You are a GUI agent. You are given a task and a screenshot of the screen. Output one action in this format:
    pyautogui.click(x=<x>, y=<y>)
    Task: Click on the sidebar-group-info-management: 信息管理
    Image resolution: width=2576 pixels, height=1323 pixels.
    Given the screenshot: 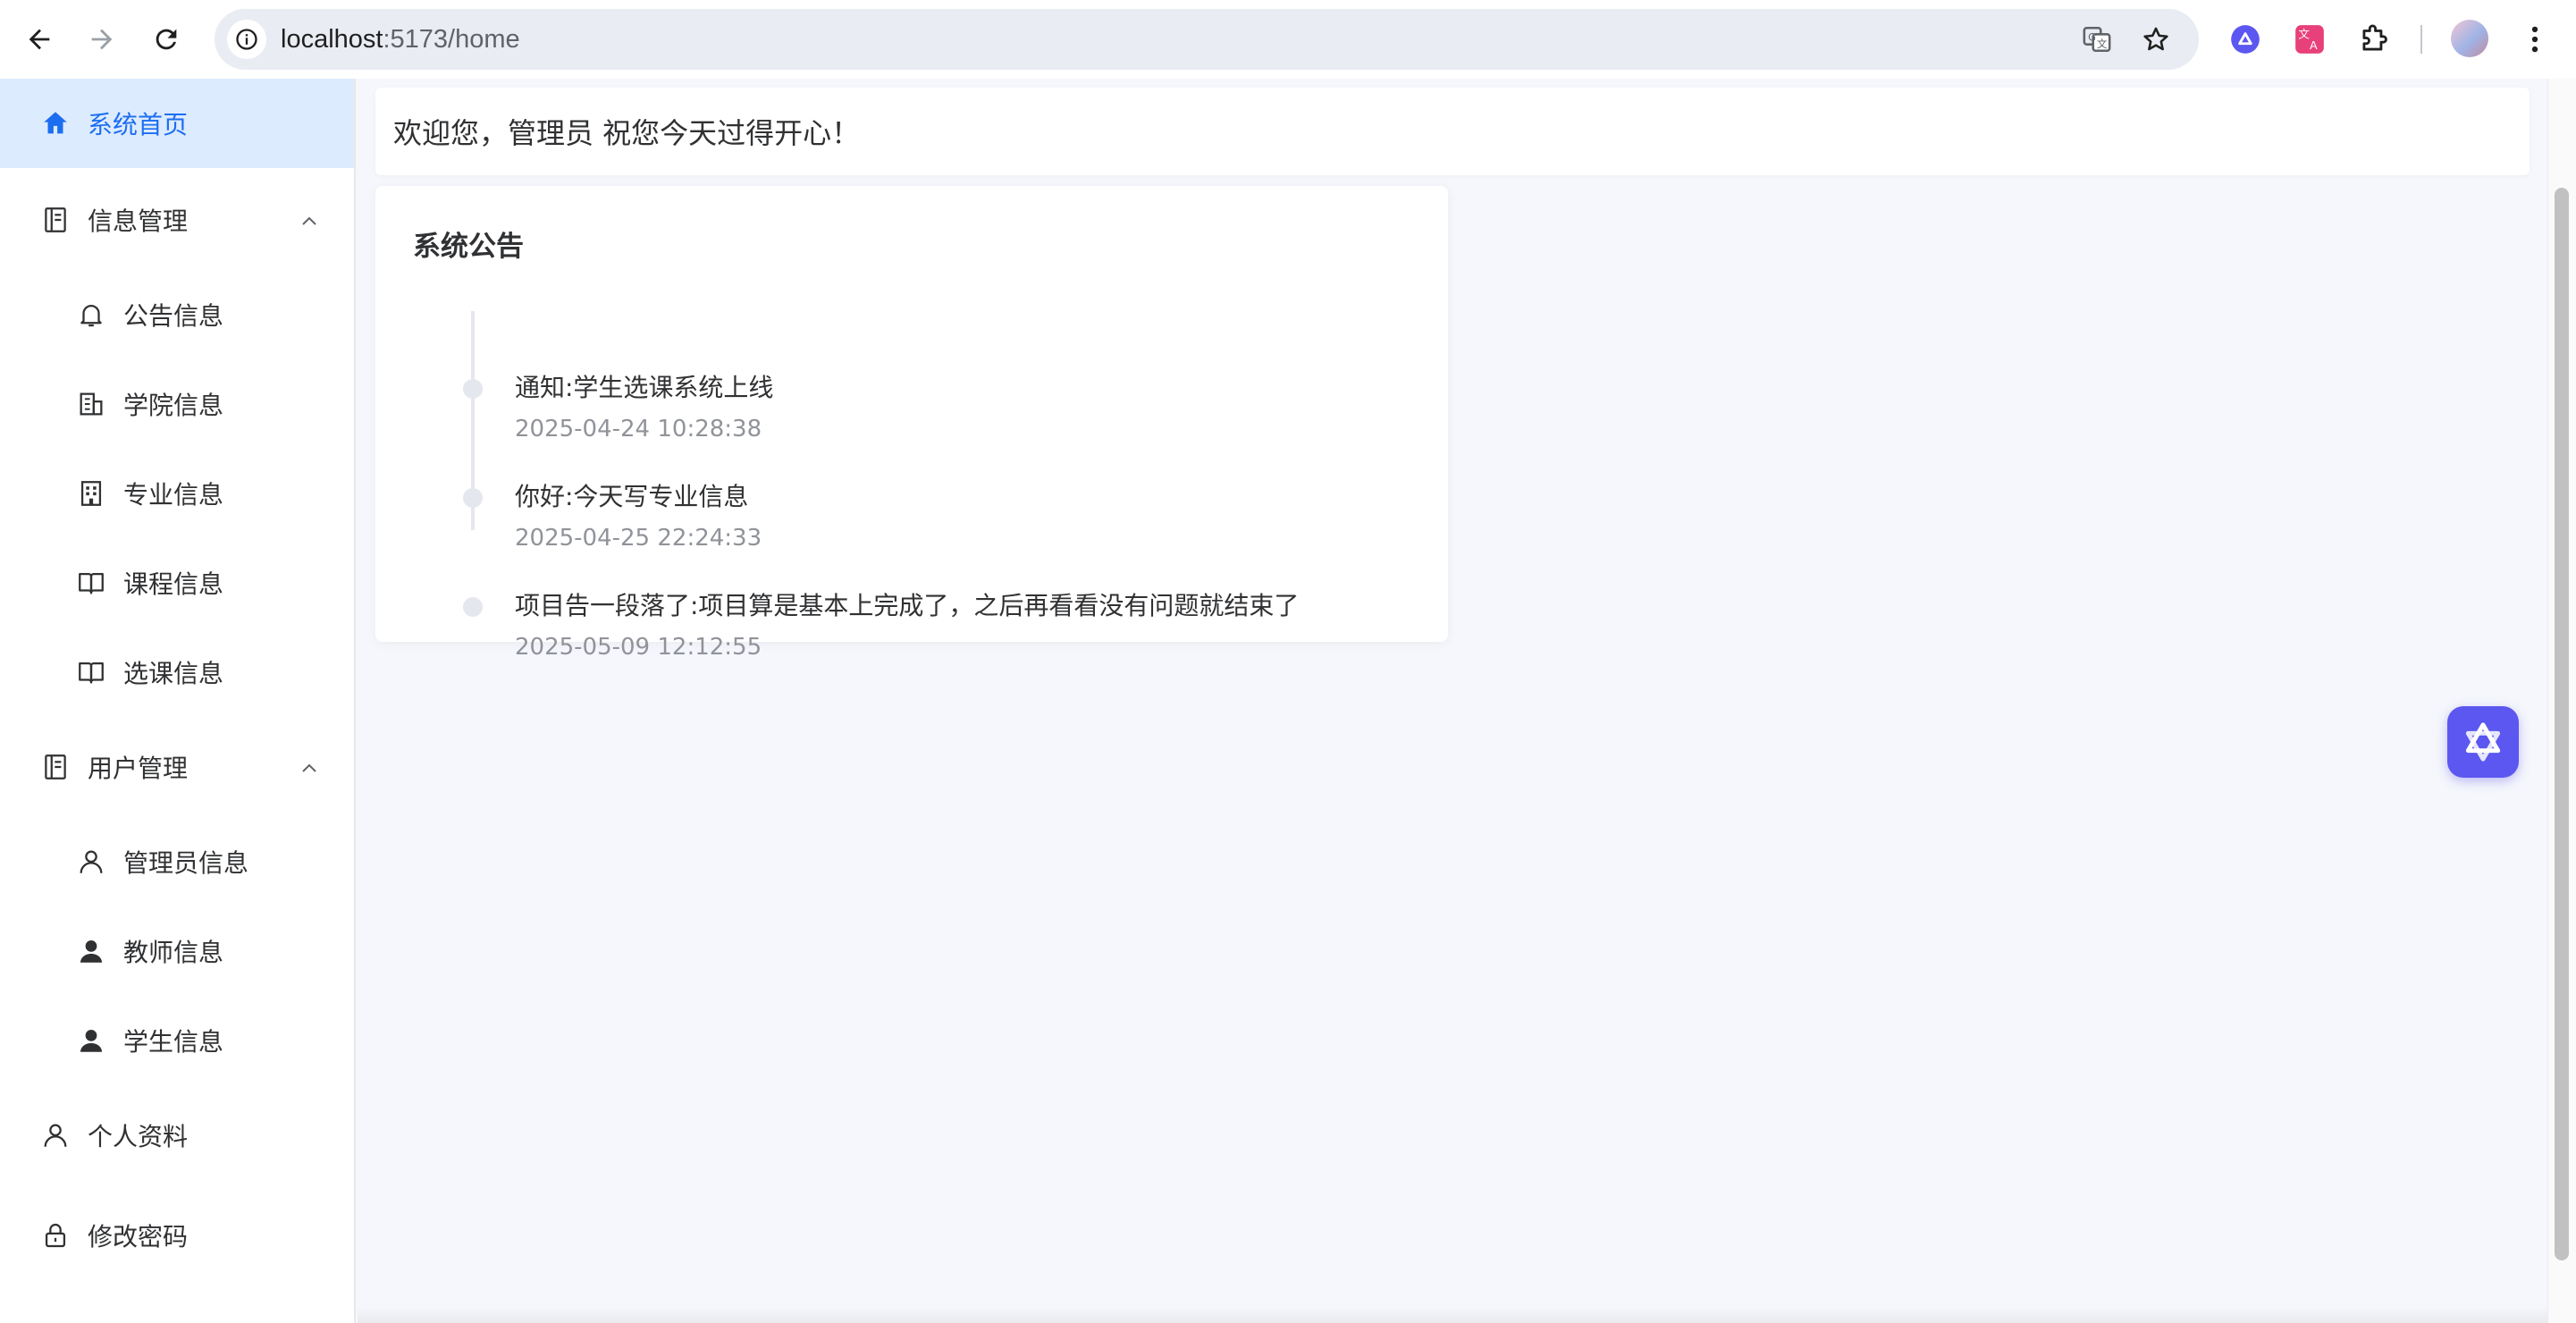 What is the action you would take?
    pyautogui.click(x=177, y=220)
    